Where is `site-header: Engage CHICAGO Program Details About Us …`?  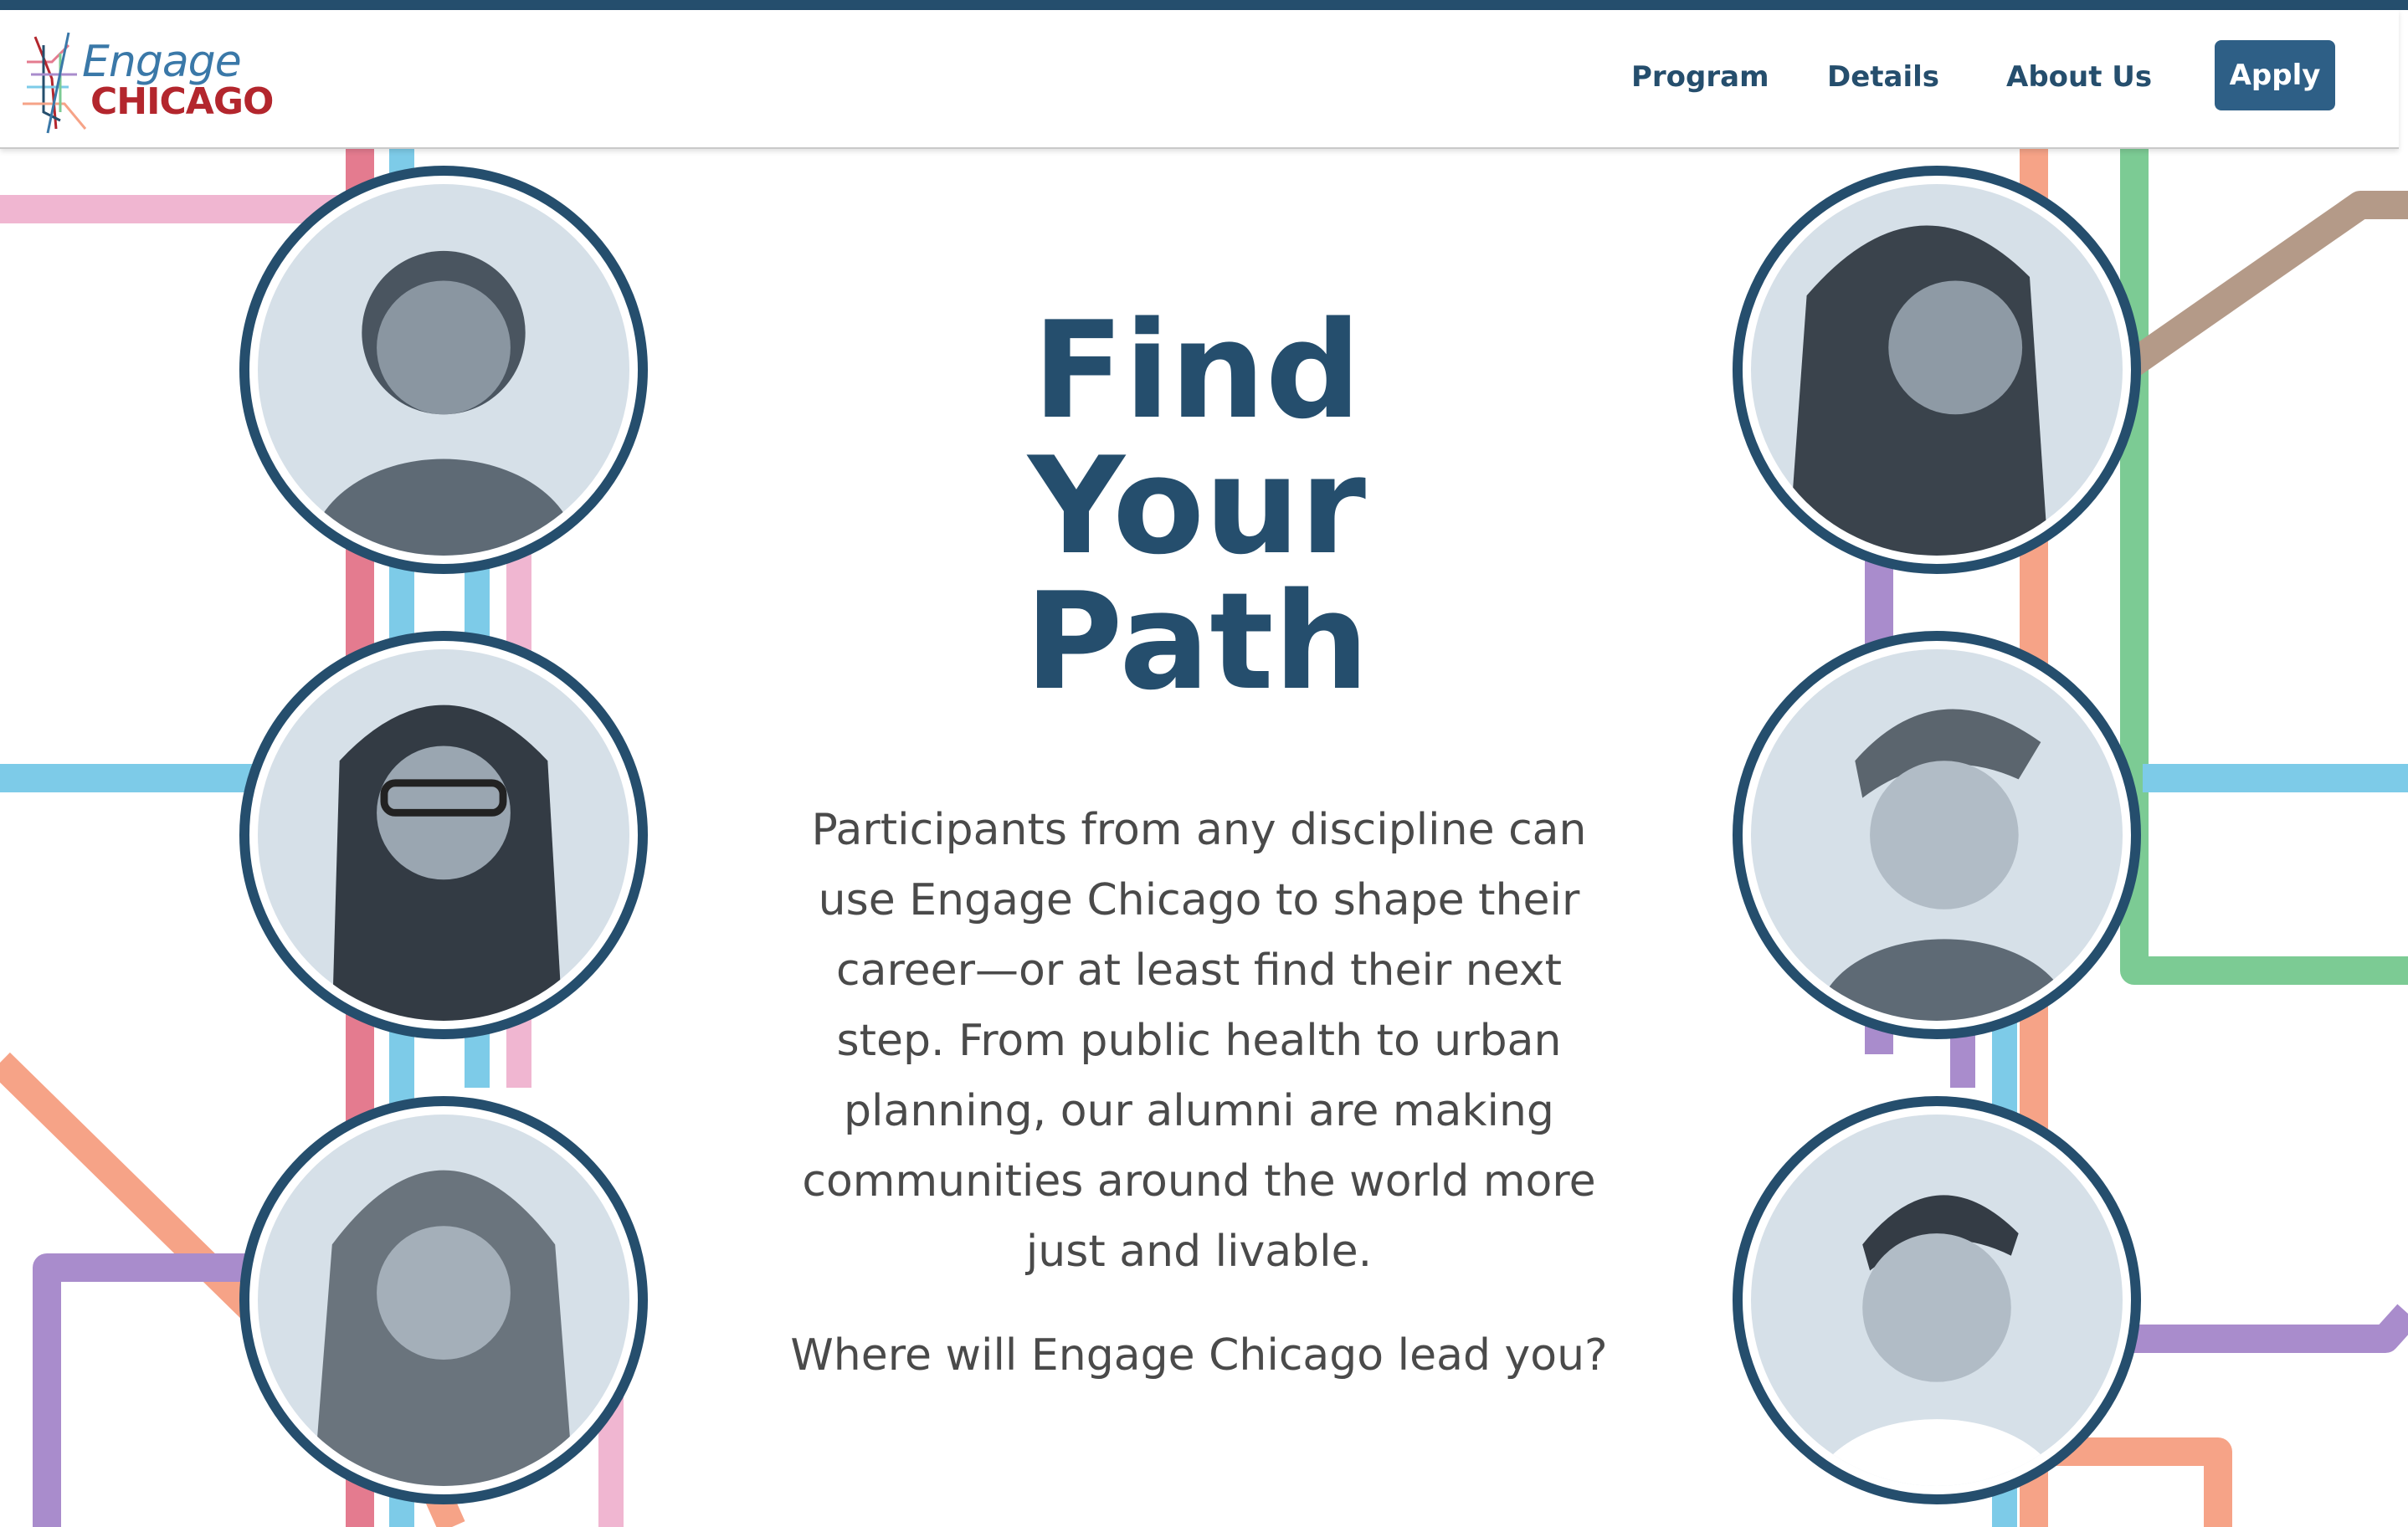 site-header: Engage CHICAGO Program Details About Us … is located at coordinates (1199, 79).